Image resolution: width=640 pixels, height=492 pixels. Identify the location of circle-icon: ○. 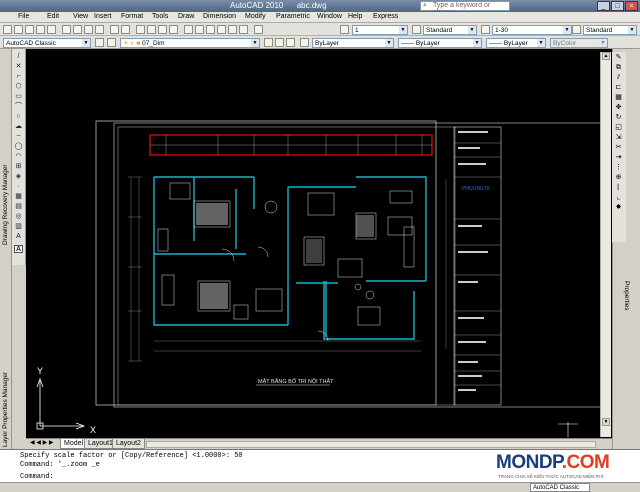
(18, 117).